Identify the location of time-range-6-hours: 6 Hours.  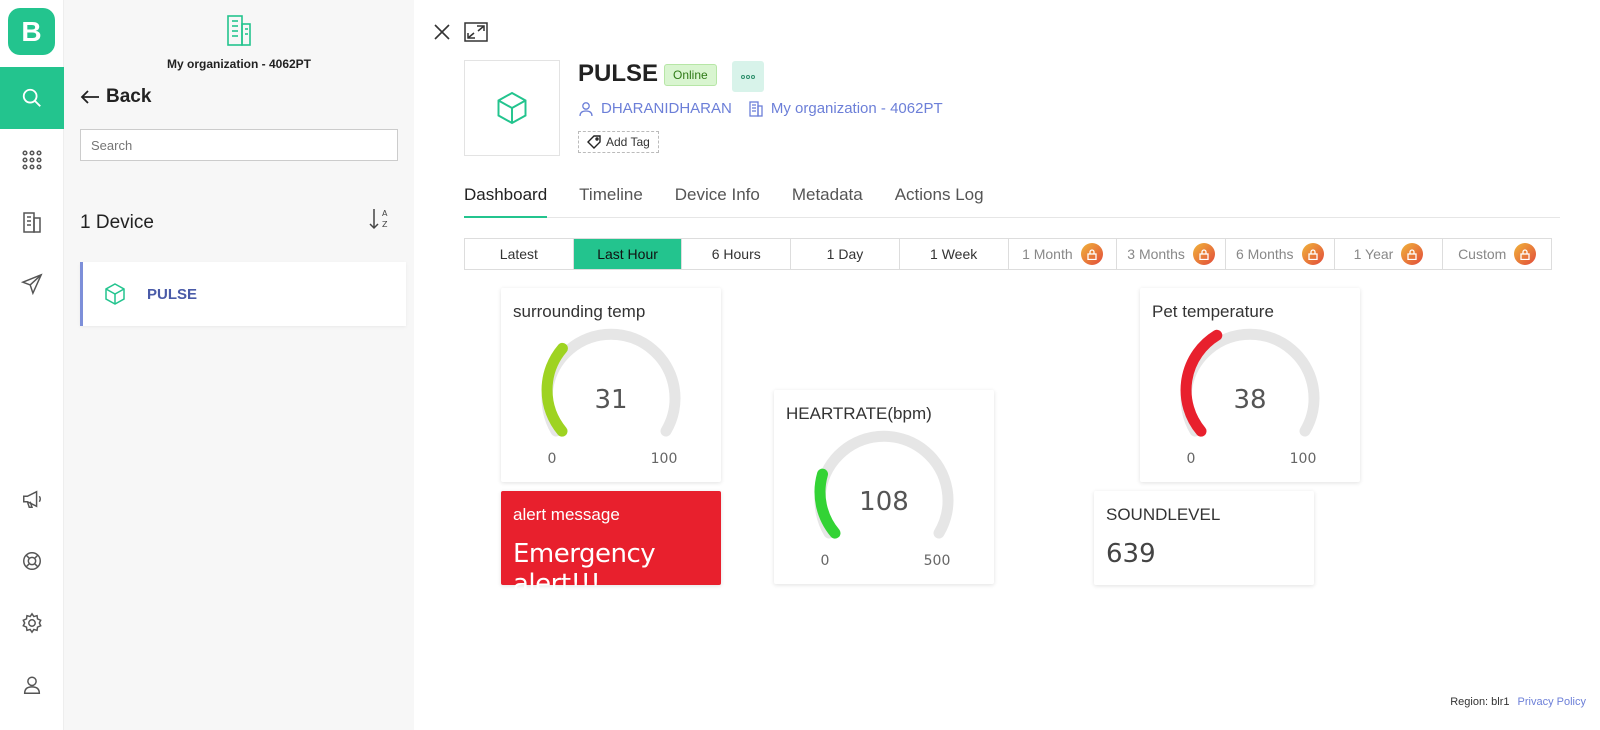
(737, 254).